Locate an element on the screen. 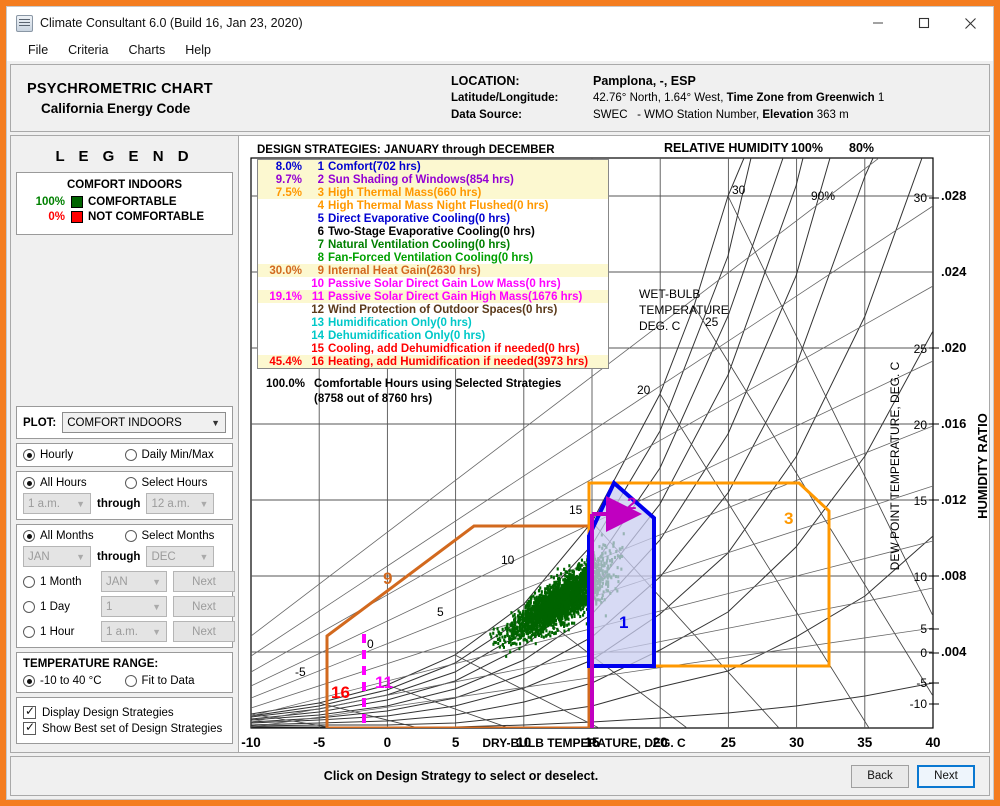  checkbox-display-strategies-label: Display Design Strategies is located at coordinates (108, 712).